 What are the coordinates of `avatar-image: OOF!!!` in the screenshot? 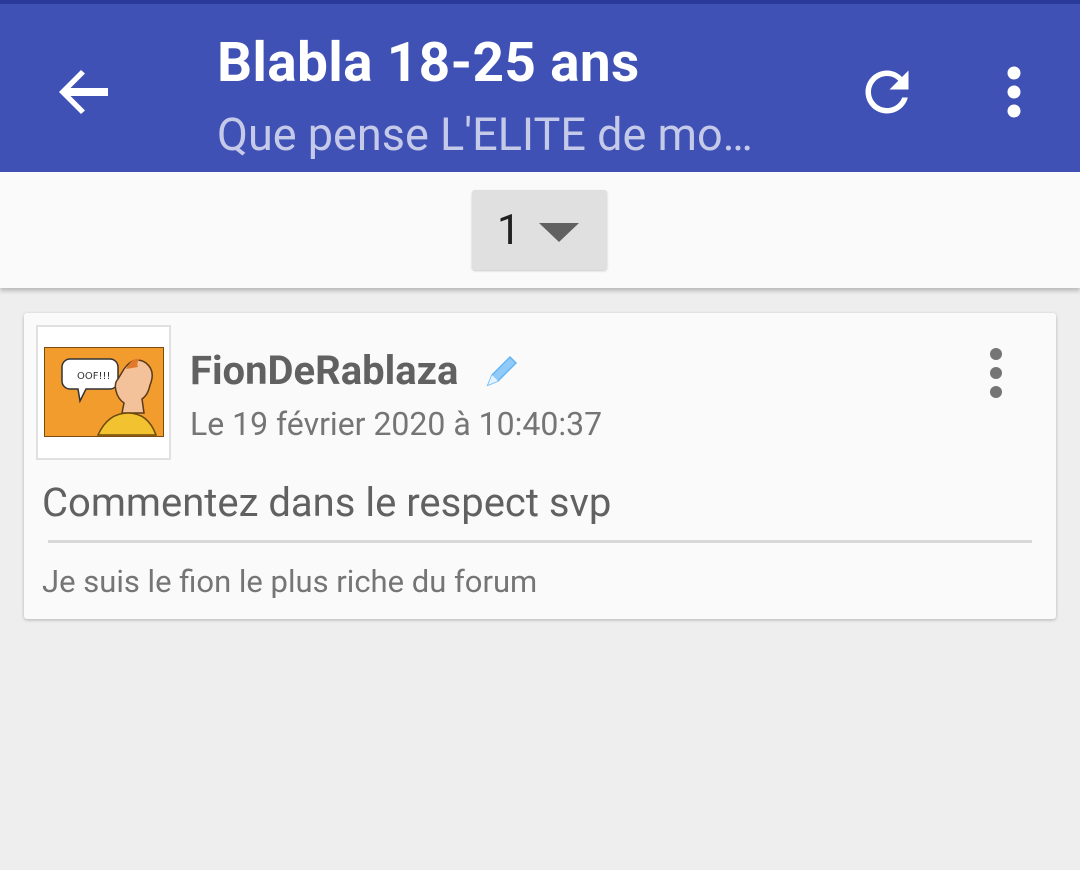 It's located at (104, 392).